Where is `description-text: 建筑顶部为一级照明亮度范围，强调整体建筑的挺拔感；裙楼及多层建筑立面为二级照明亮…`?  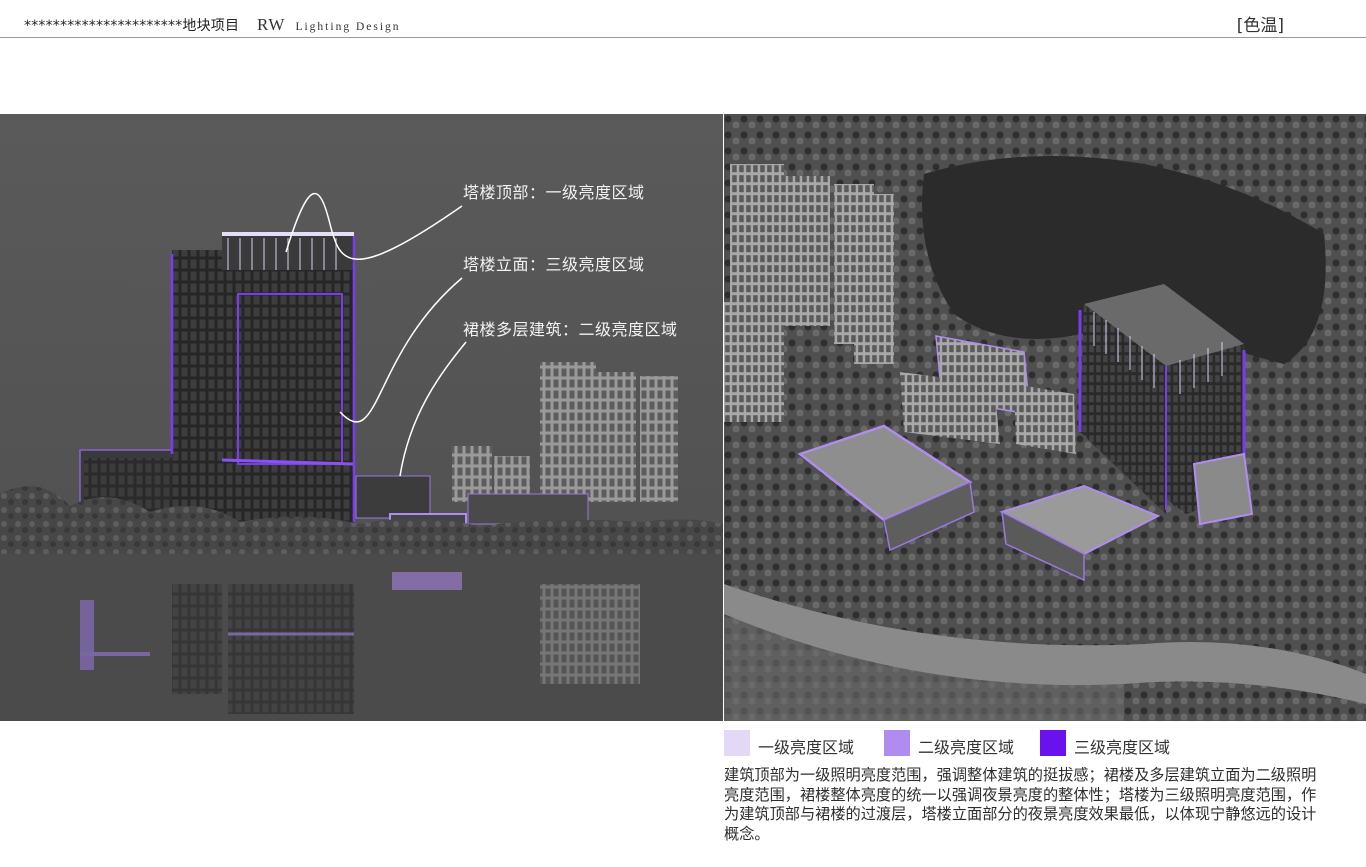
description-text: 建筑顶部为一级照明亮度范围，强调整体建筑的挺拔感；裙楼及多层建筑立面为二级照明亮… is located at coordinates (1020, 804).